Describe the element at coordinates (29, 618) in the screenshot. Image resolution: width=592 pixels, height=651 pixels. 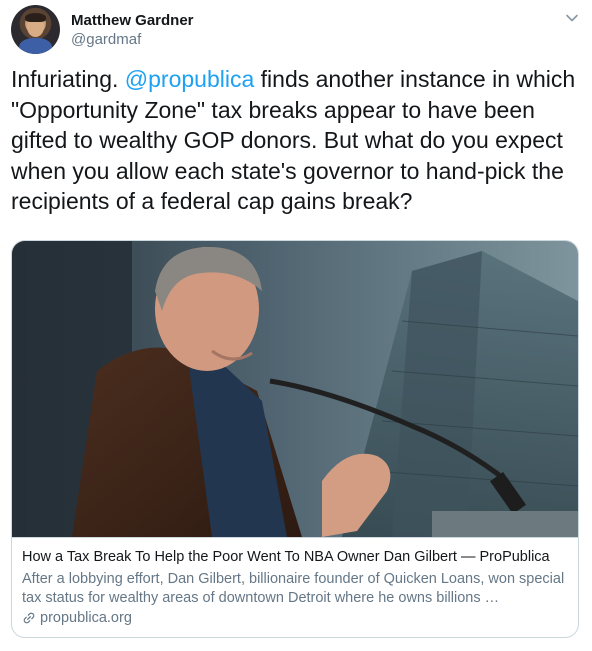
I see `link-icon` at that location.